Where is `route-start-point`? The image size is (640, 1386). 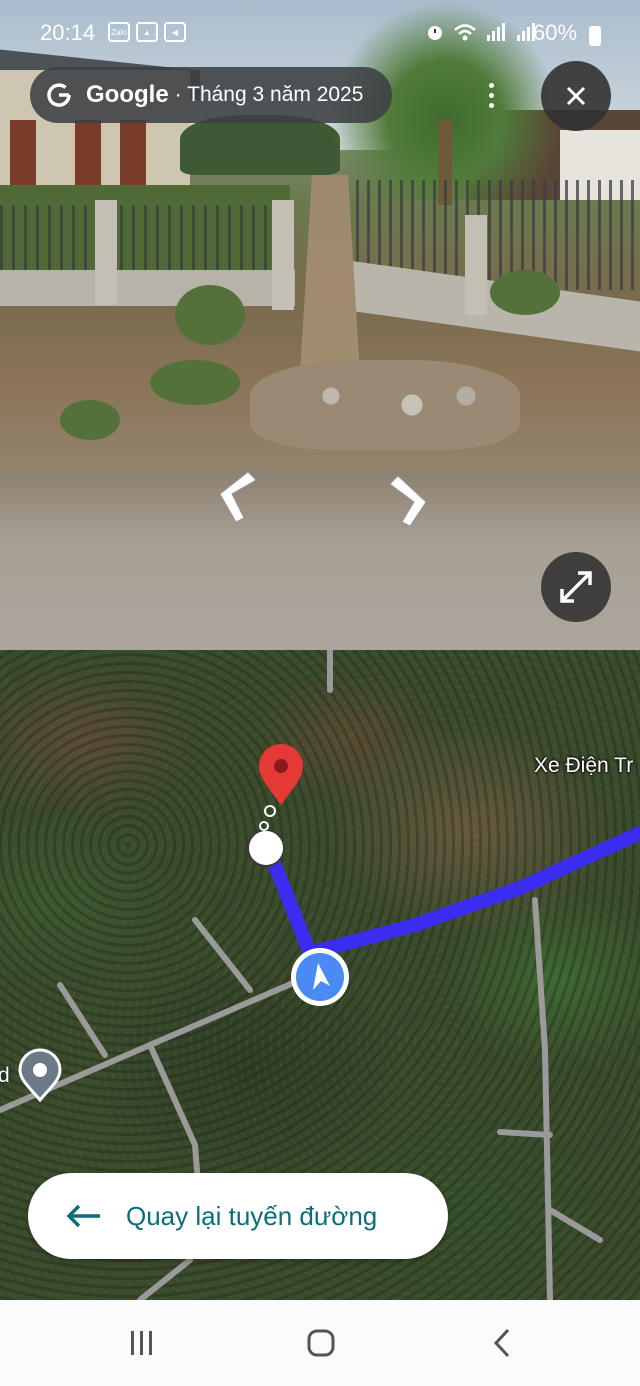 route-start-point is located at coordinates (266, 848).